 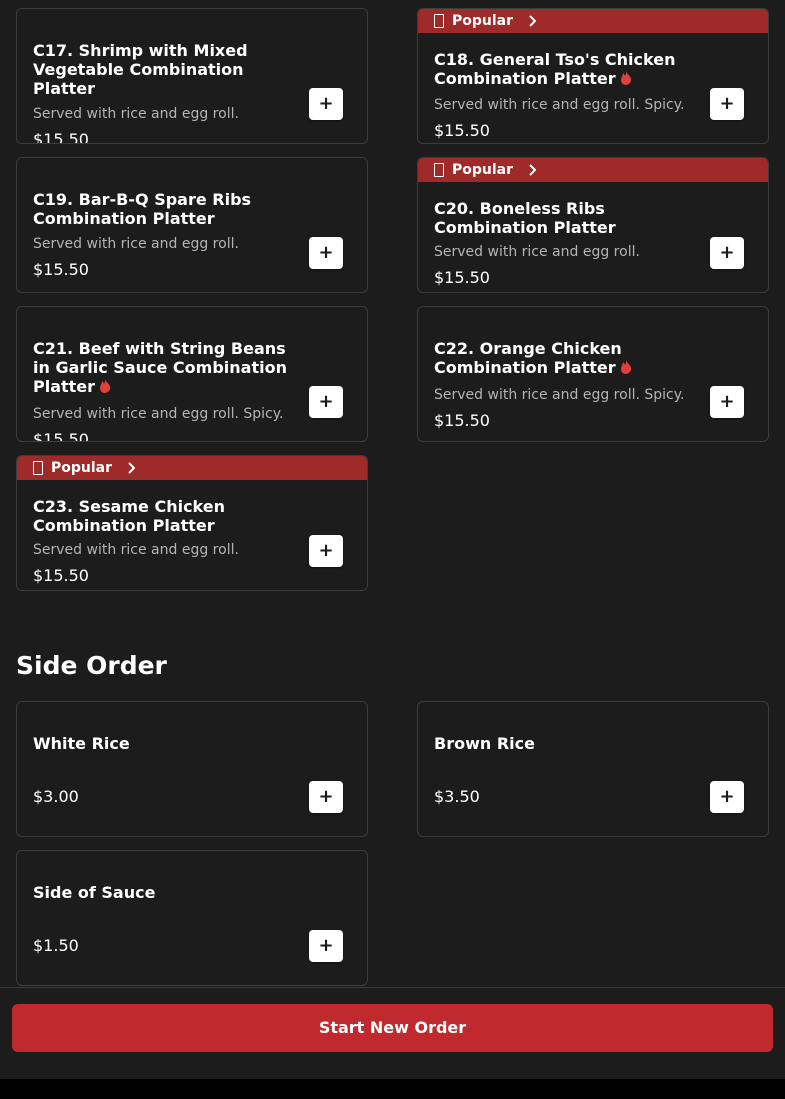 What do you see at coordinates (392, 1028) in the screenshot?
I see `start-new-order-button: Start New Order` at bounding box center [392, 1028].